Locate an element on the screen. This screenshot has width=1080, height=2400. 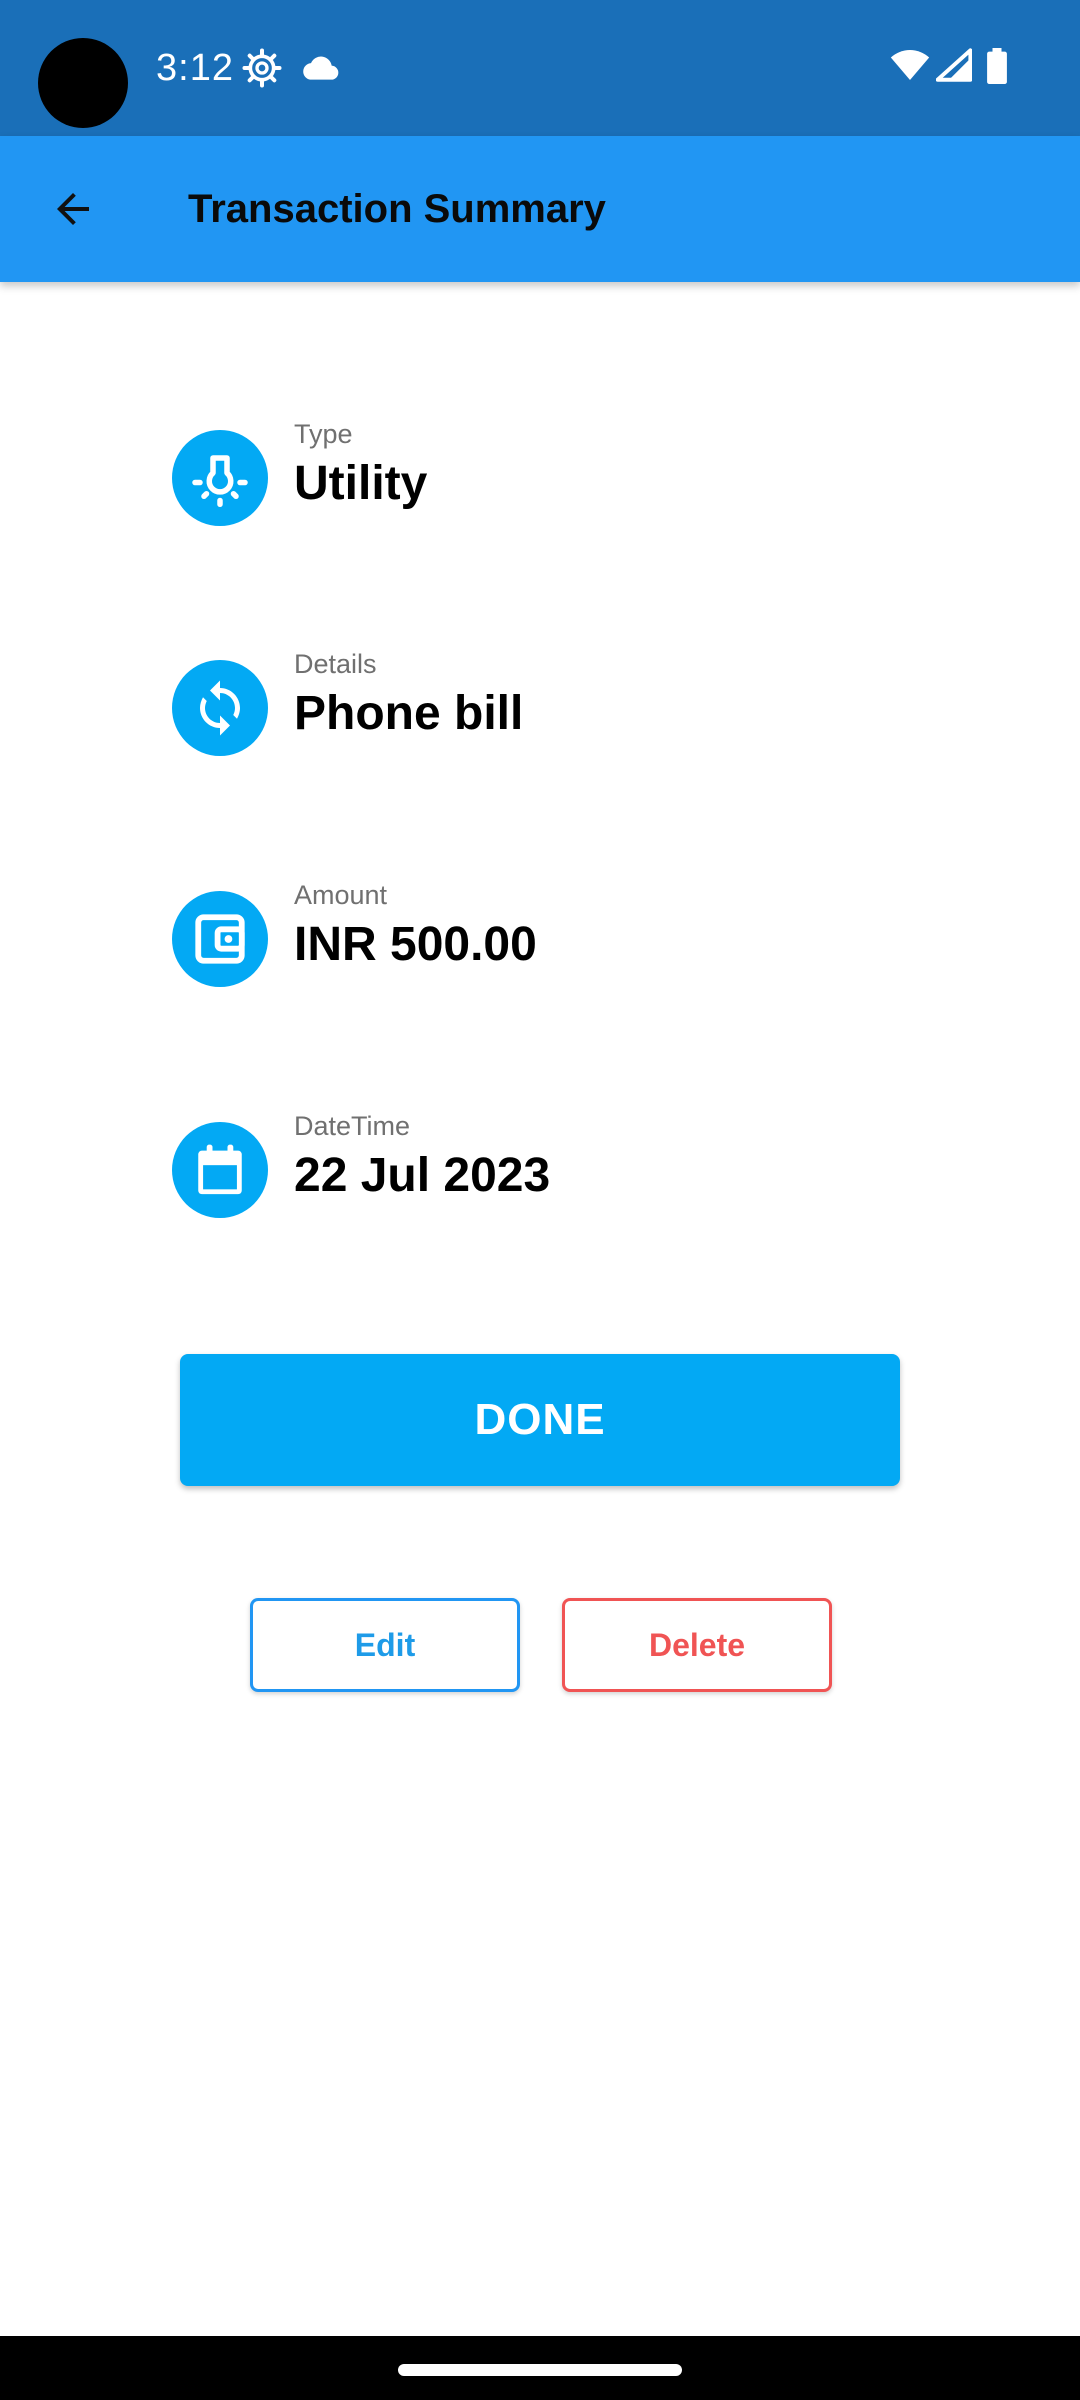
wallet-icon is located at coordinates (220, 939).